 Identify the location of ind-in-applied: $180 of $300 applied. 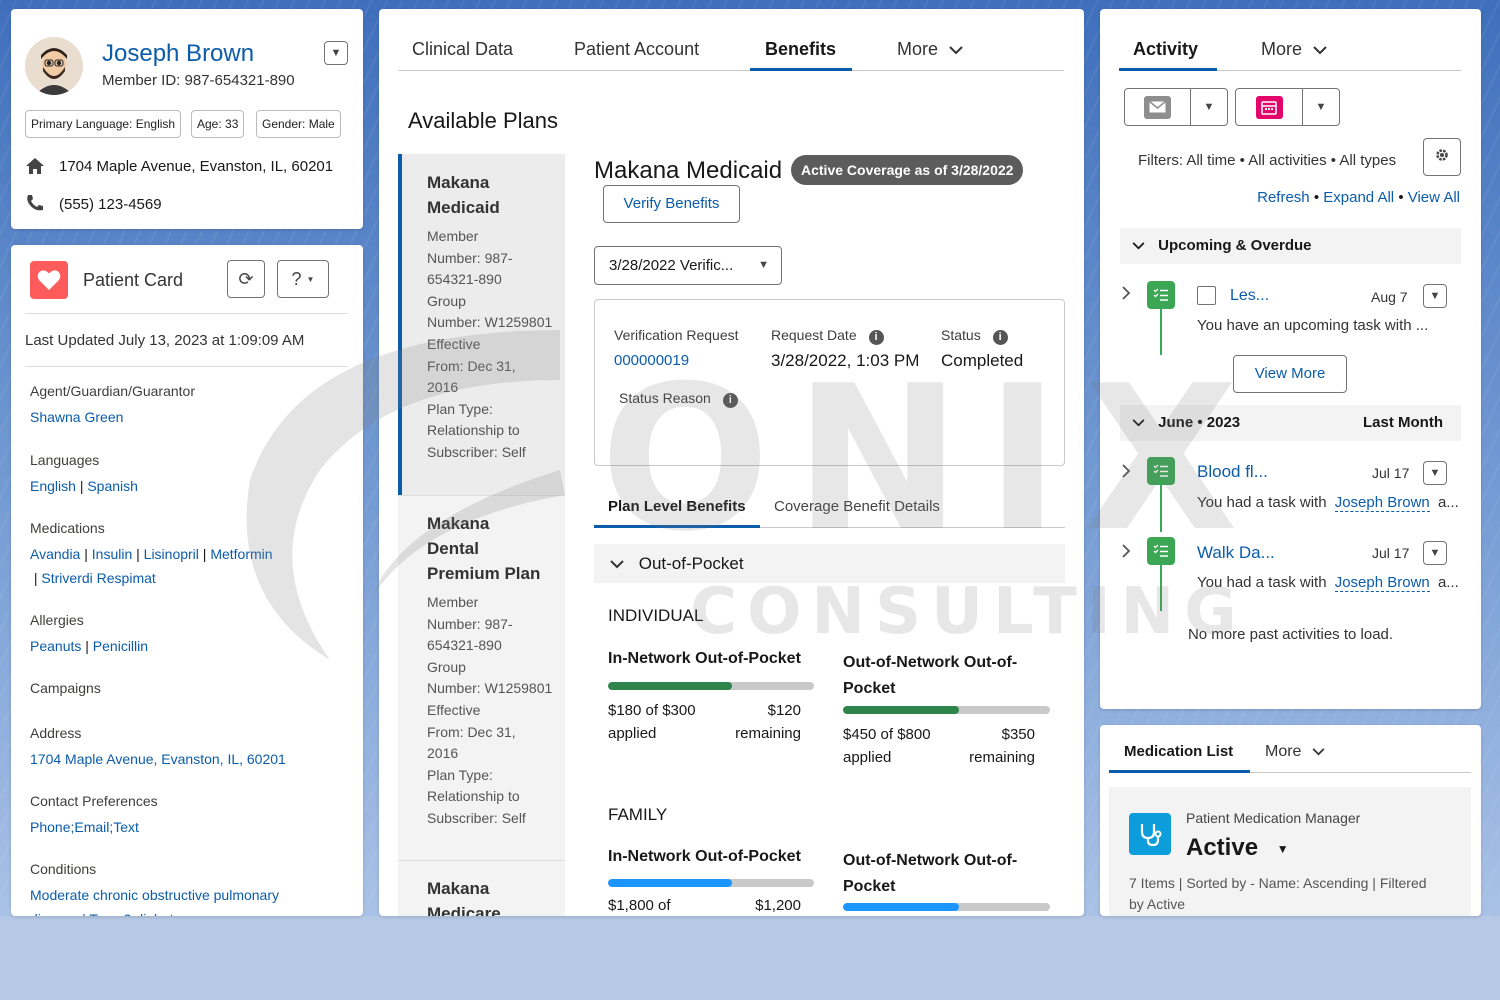
(652, 722).